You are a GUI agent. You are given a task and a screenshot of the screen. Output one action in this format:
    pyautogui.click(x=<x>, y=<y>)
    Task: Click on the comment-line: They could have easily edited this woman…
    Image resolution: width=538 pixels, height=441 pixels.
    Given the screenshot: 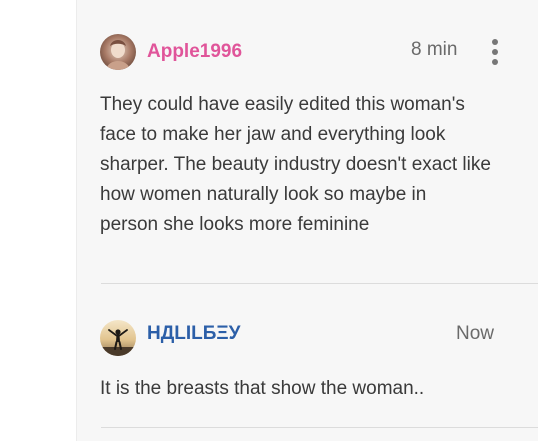 What is the action you would take?
    pyautogui.click(x=282, y=104)
    